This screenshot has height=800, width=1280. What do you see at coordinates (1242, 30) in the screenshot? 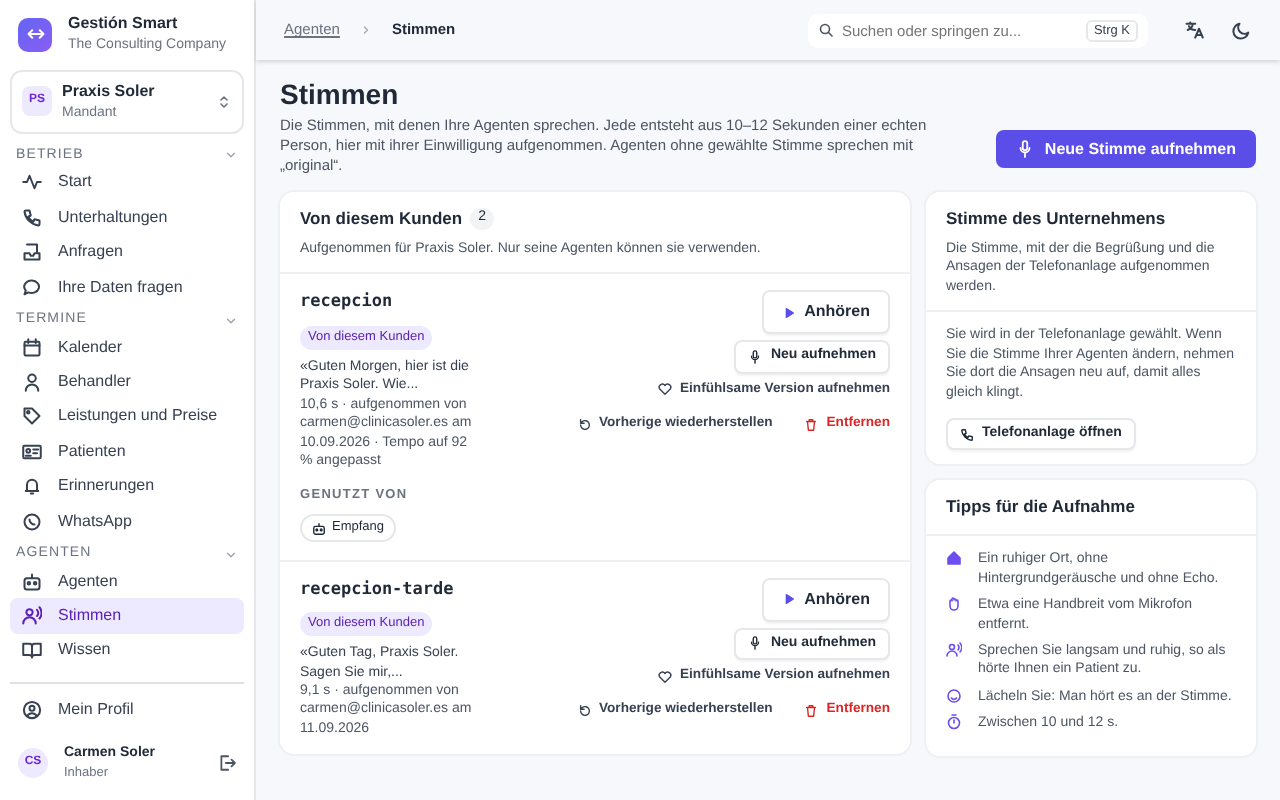
I see `moon-icon` at bounding box center [1242, 30].